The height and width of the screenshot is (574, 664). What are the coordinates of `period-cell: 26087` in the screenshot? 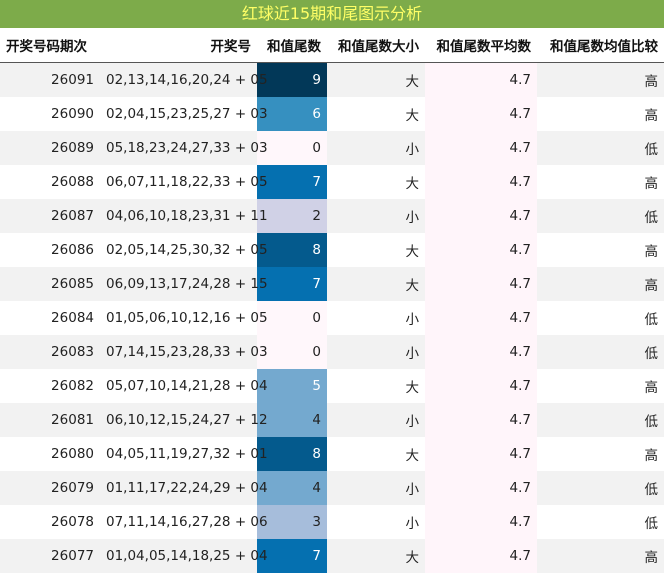 It's located at (50, 216).